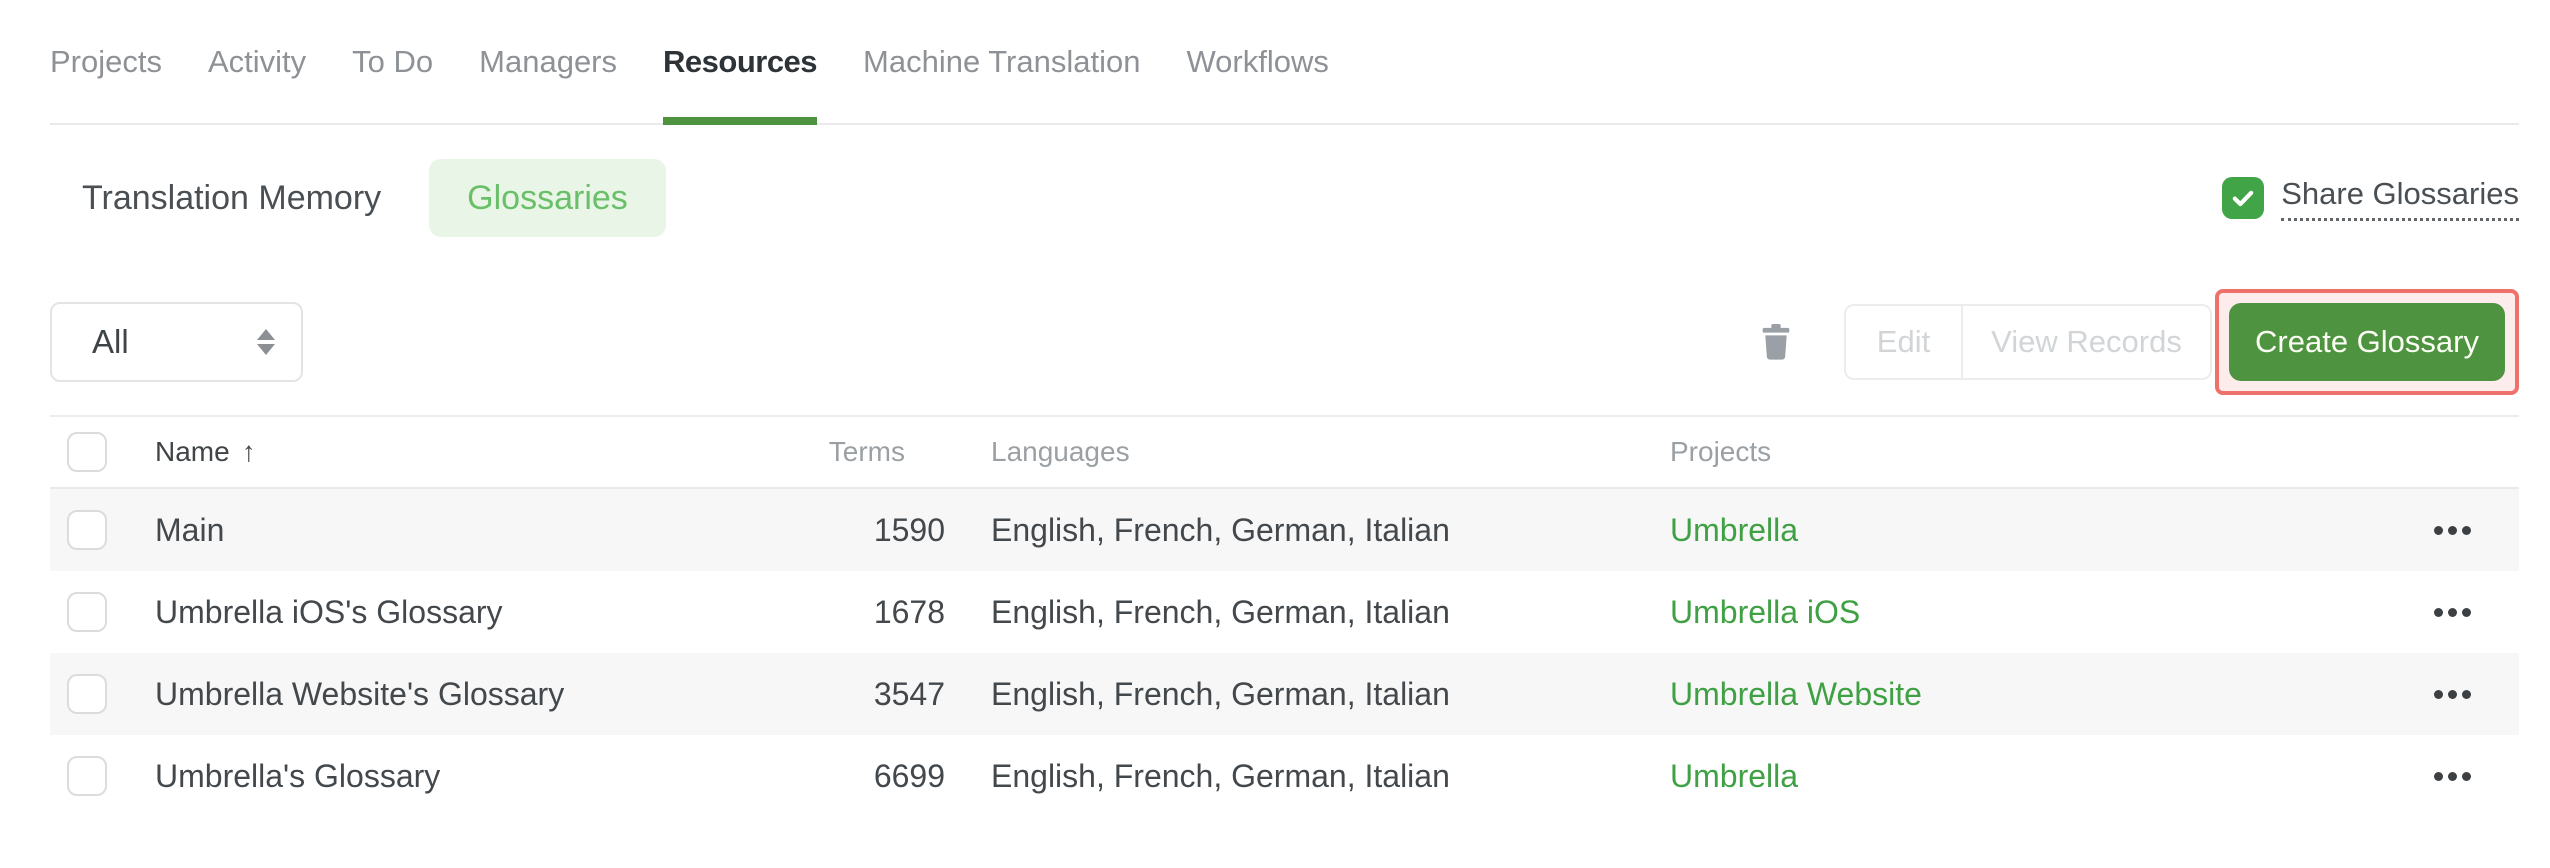 The height and width of the screenshot is (868, 2550). I want to click on glossary-terms-count: 3547, so click(909, 693).